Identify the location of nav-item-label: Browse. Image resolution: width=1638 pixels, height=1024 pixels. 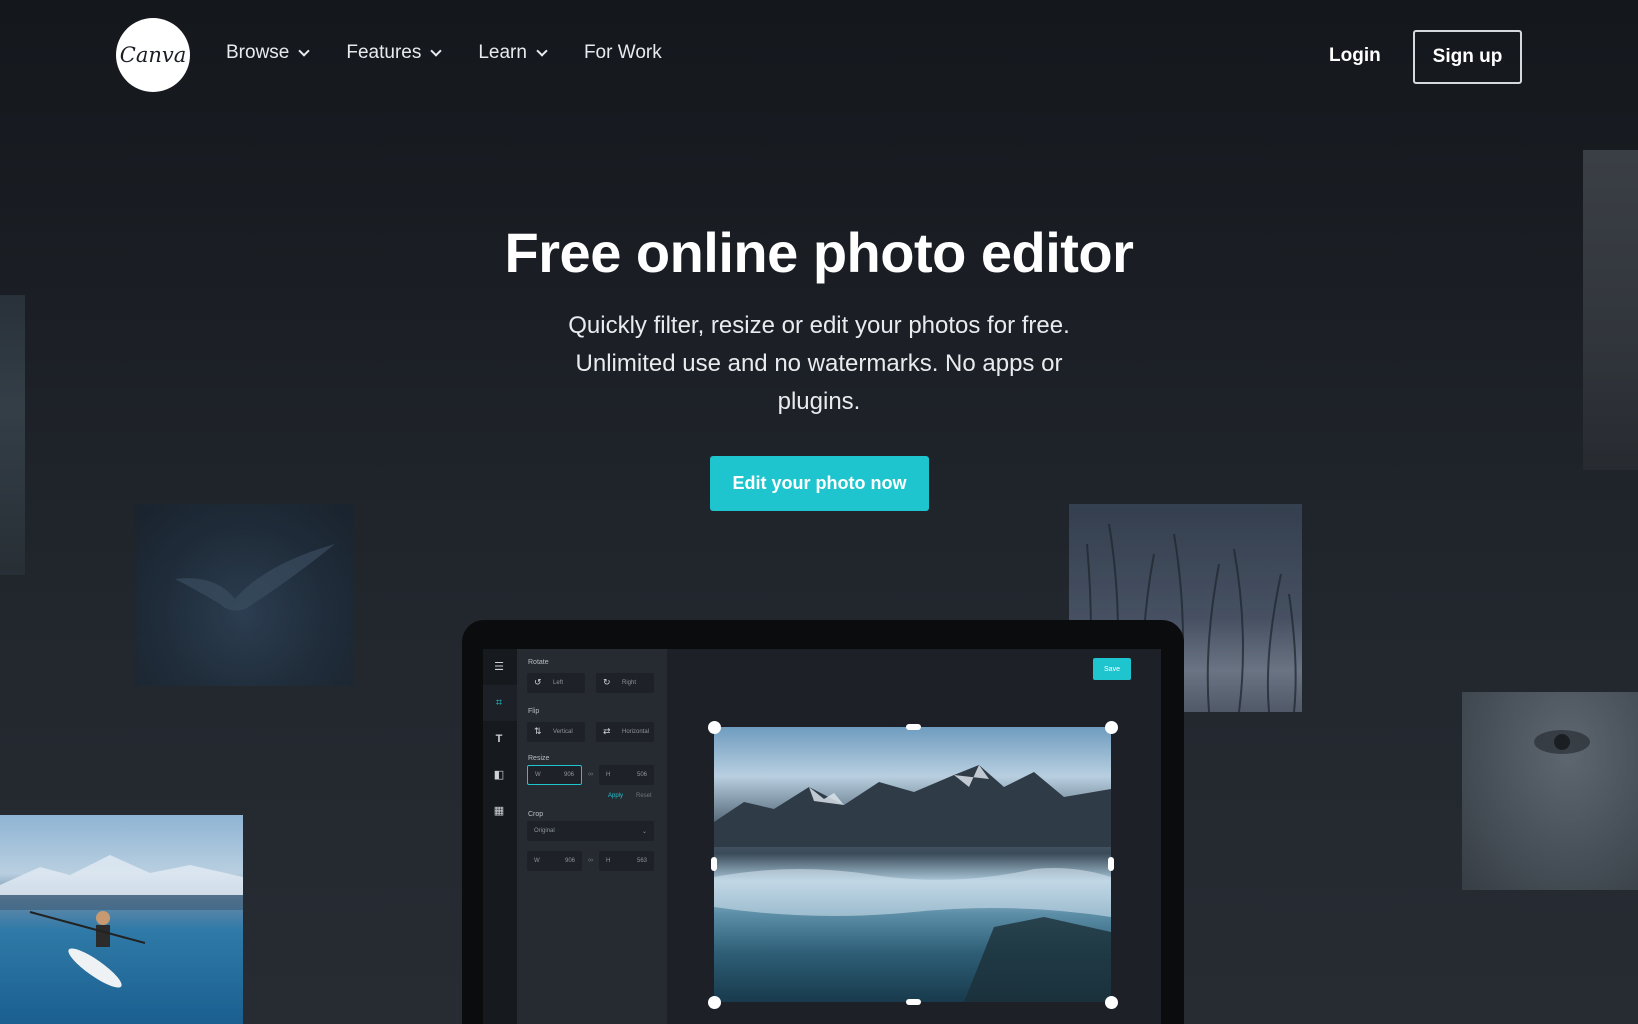
(258, 52).